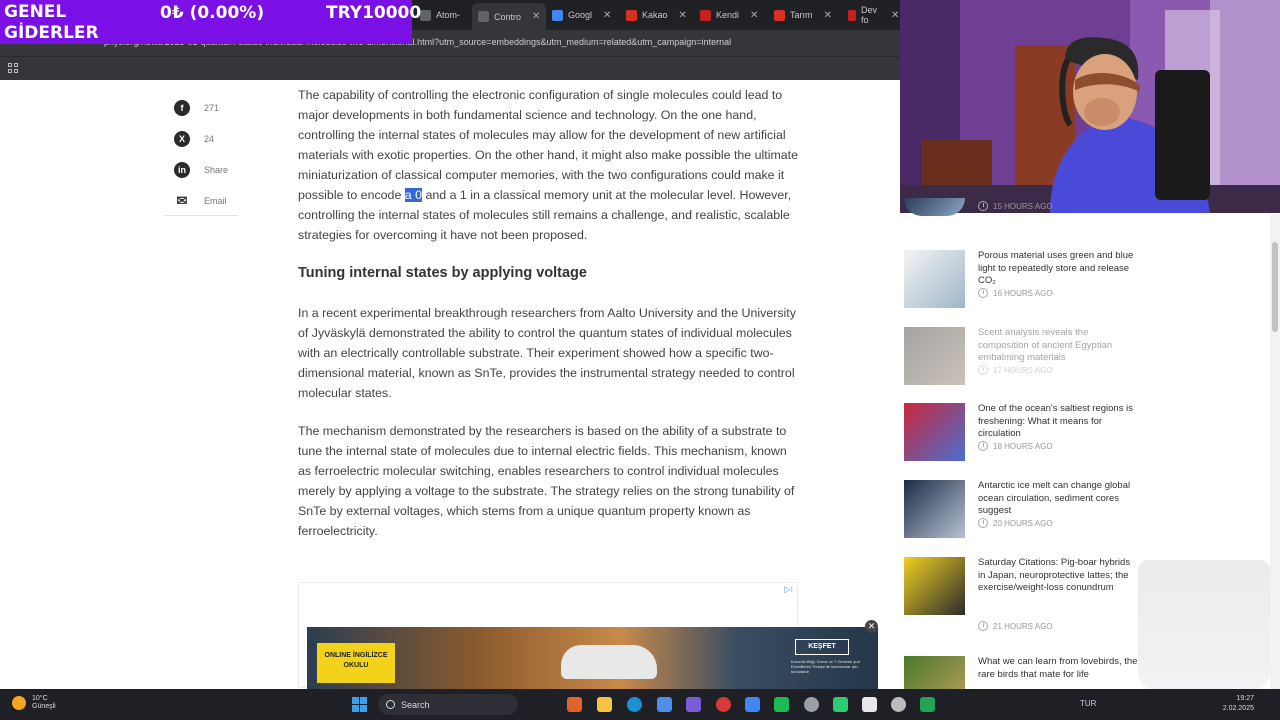 The height and width of the screenshot is (720, 1280). I want to click on scrollbar, so click(1275, 451).